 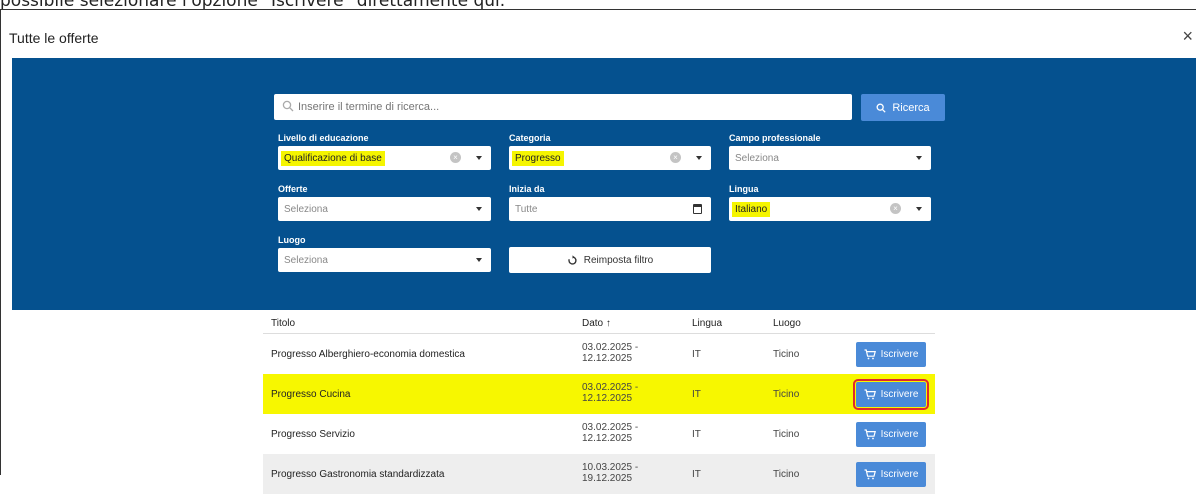 I want to click on education-level-value: Qualificazione di base, so click(x=333, y=158).